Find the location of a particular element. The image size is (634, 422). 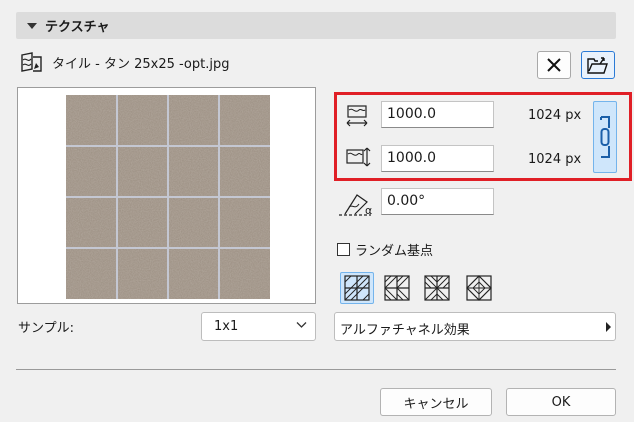

close-icon is located at coordinates (554, 65).